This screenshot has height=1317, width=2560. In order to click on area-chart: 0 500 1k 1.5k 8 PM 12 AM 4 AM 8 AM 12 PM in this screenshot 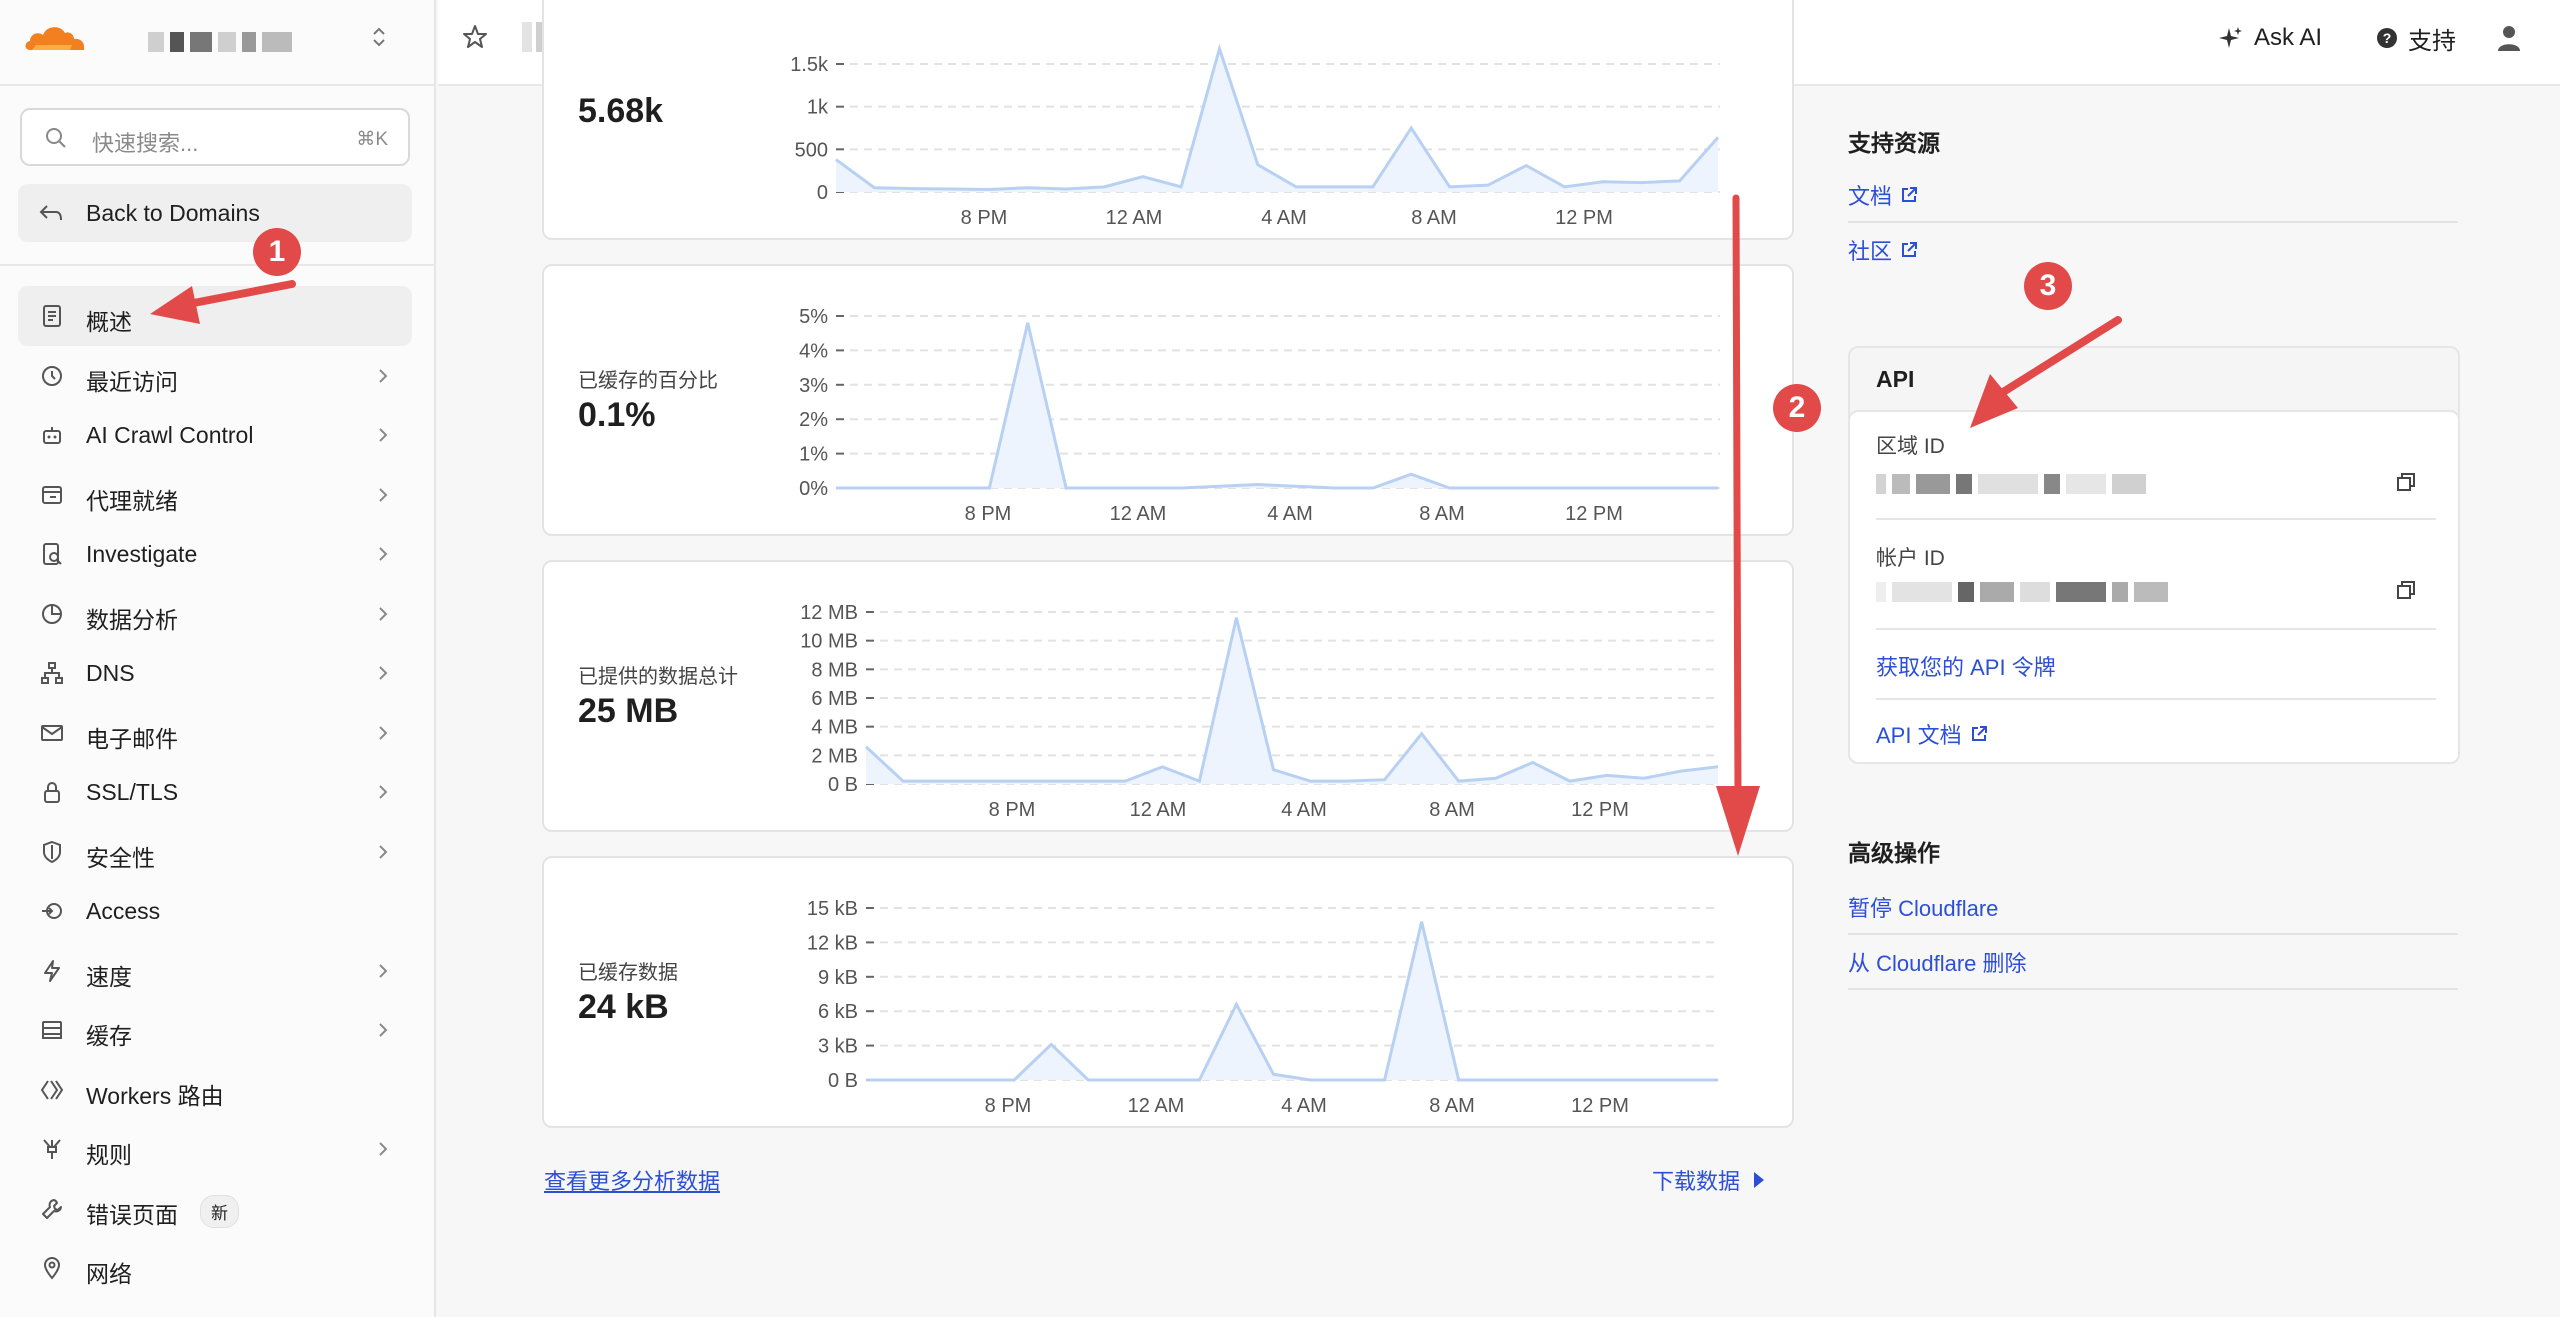, I will do `click(1255, 136)`.